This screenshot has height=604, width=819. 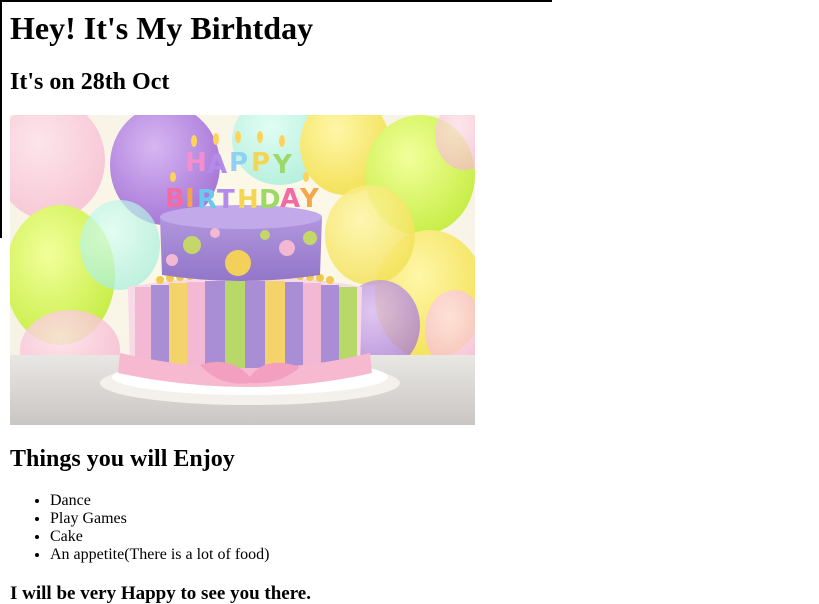 I want to click on page-title: Hey! It's My Birhtday, so click(x=162, y=28).